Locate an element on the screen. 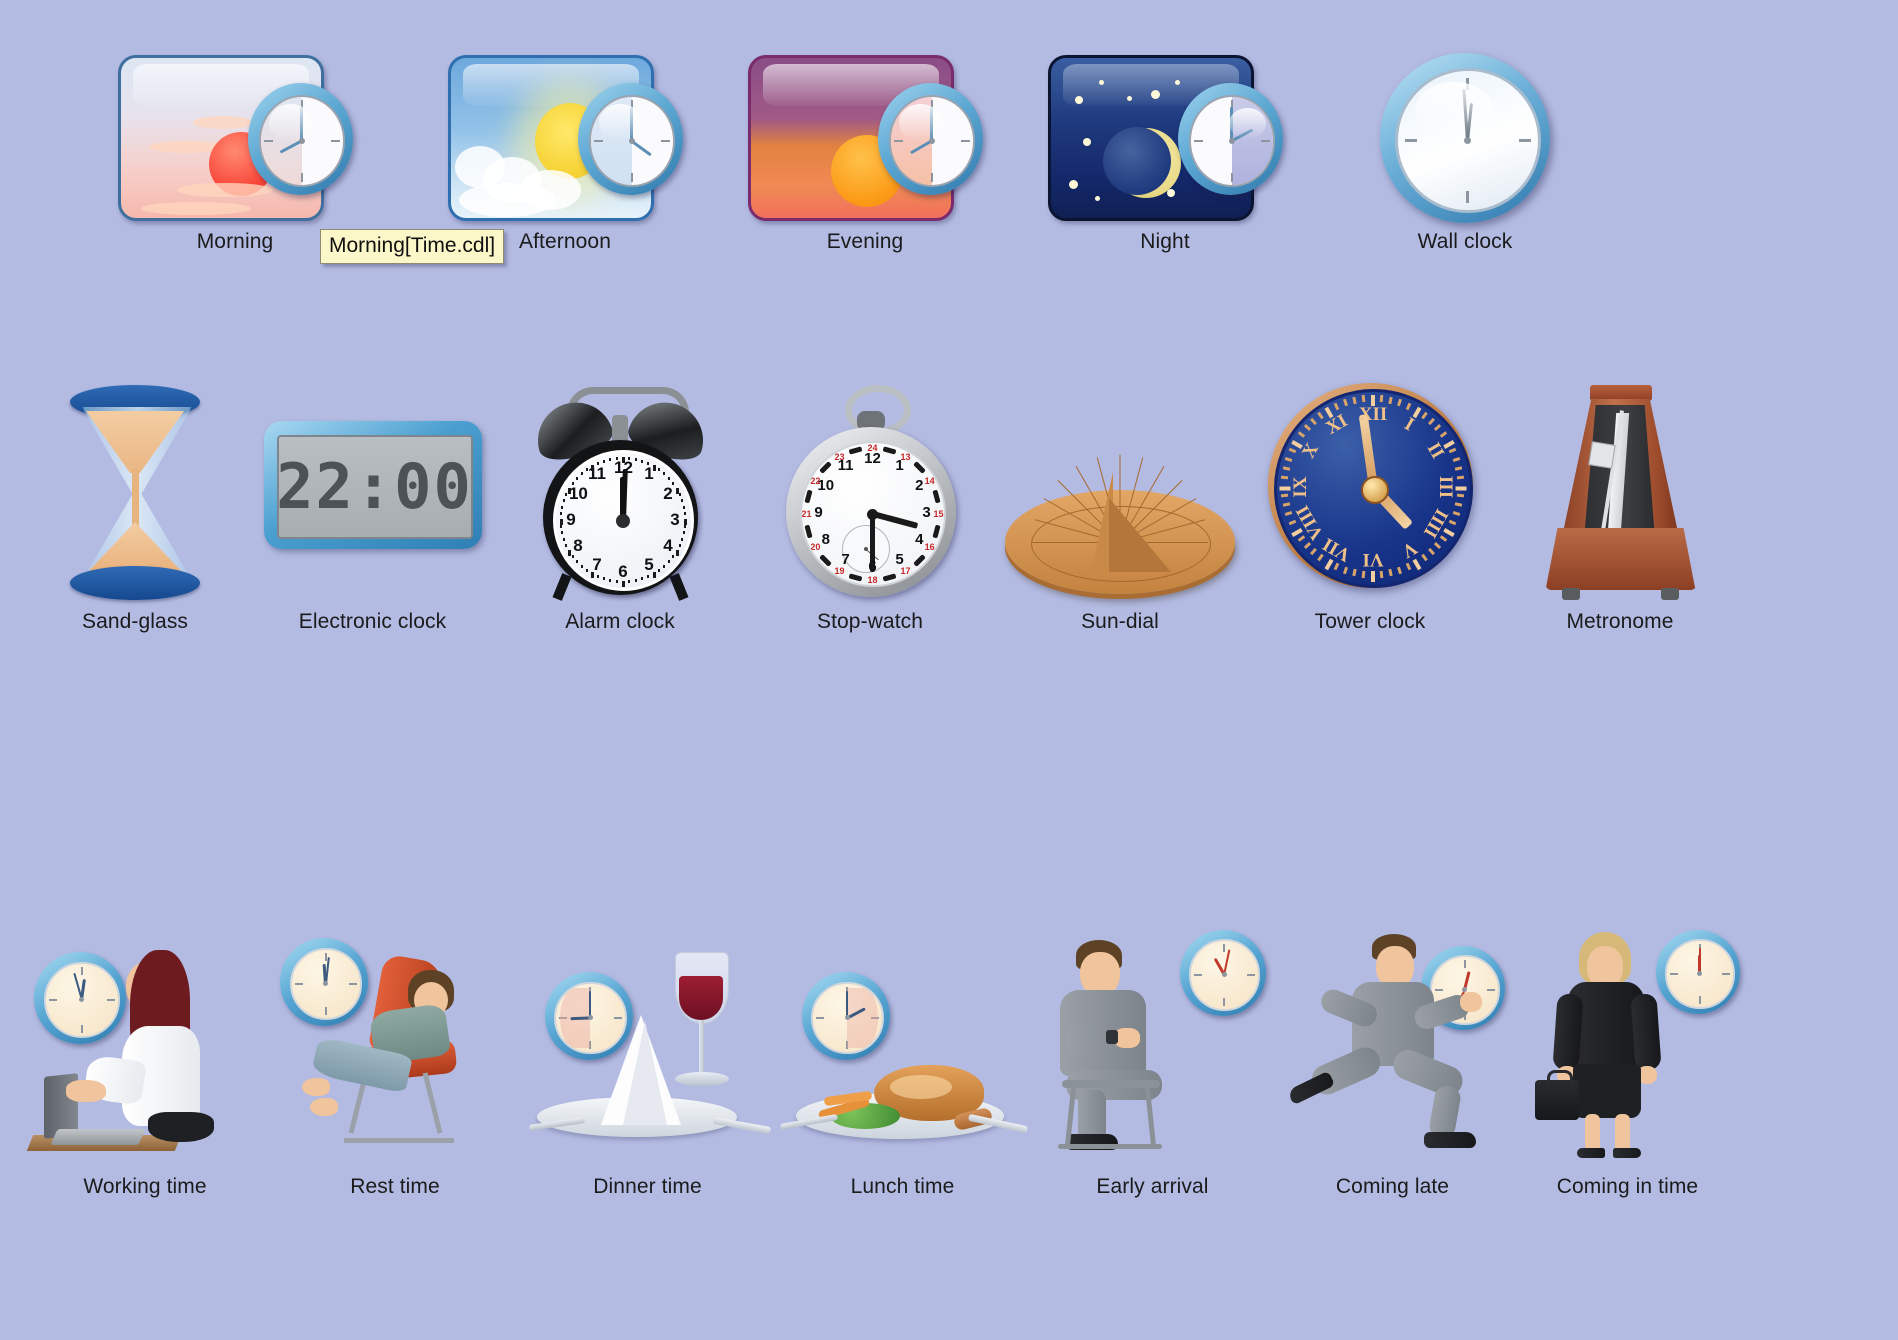 The height and width of the screenshot is (1340, 1898). lcd-screen: 22:00 is located at coordinates (374, 487).